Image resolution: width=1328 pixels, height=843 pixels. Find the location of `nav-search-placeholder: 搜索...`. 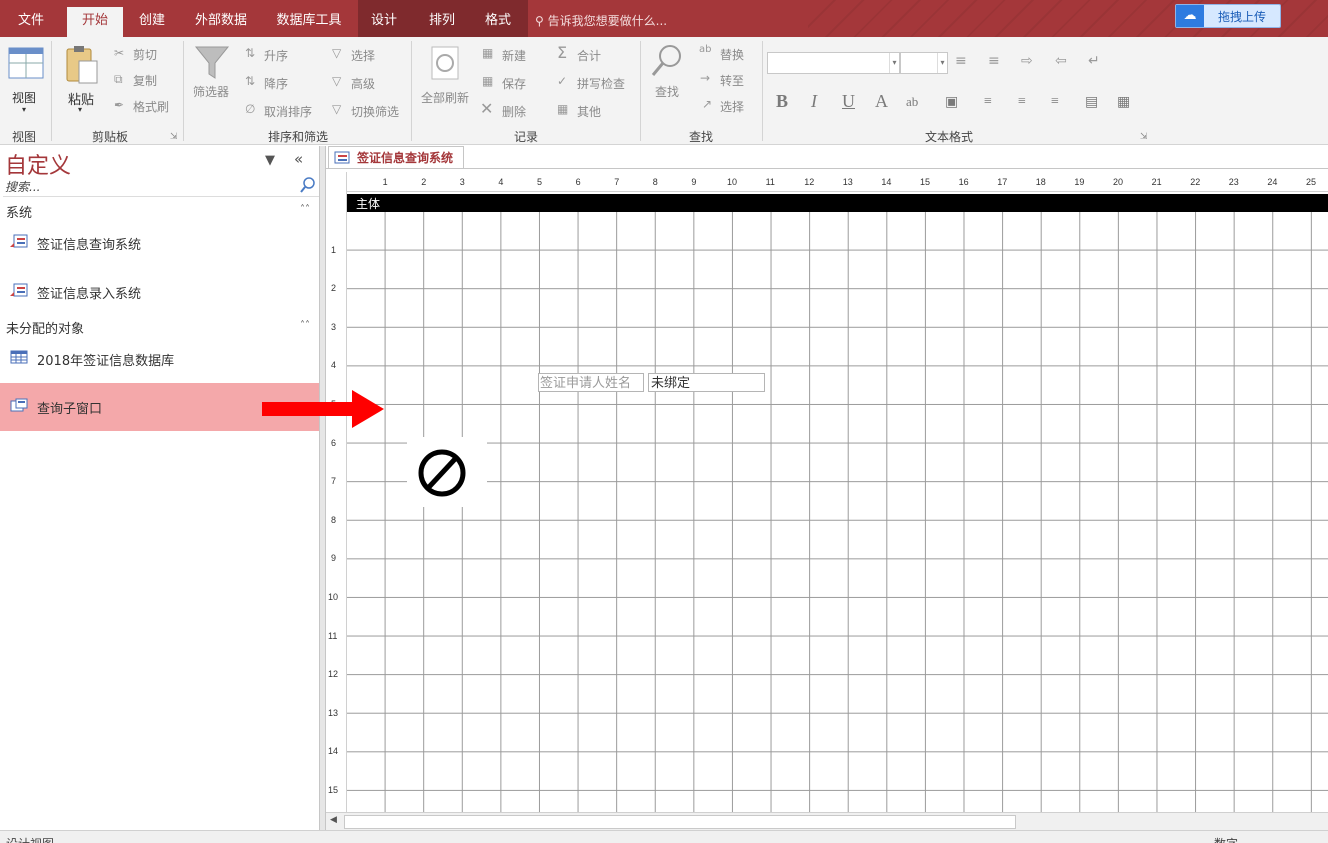

nav-search-placeholder: 搜索... is located at coordinates (23, 187).